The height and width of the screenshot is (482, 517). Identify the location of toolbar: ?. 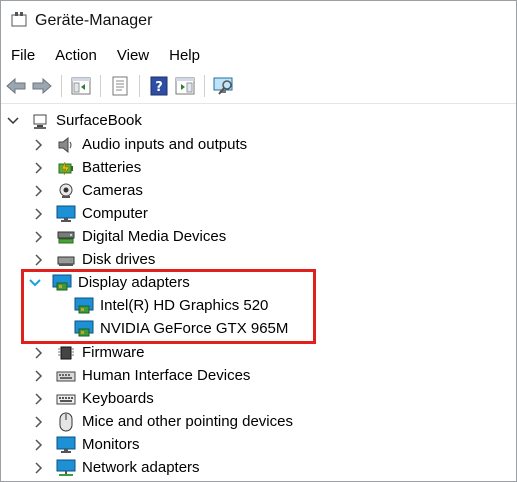
(258, 86).